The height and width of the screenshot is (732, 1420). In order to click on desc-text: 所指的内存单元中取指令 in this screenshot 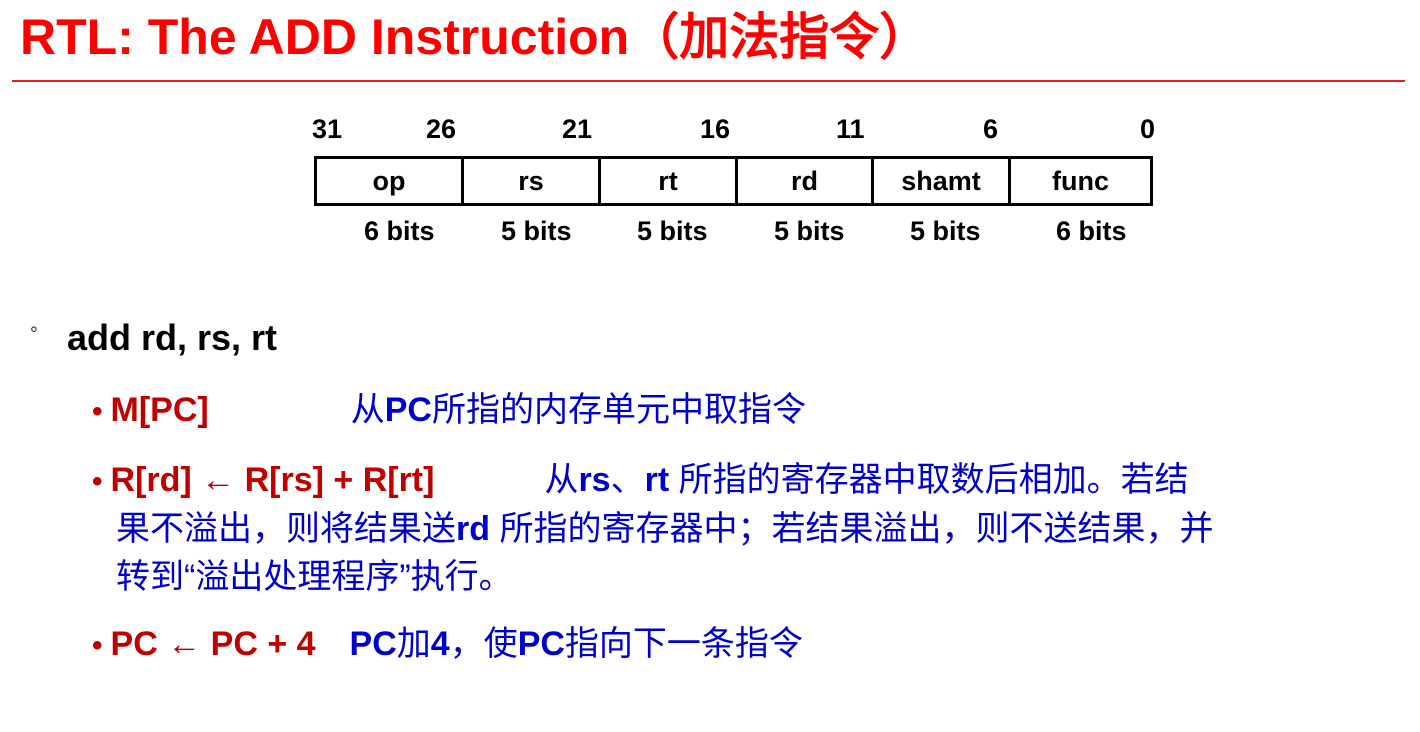, I will do `click(618, 410)`.